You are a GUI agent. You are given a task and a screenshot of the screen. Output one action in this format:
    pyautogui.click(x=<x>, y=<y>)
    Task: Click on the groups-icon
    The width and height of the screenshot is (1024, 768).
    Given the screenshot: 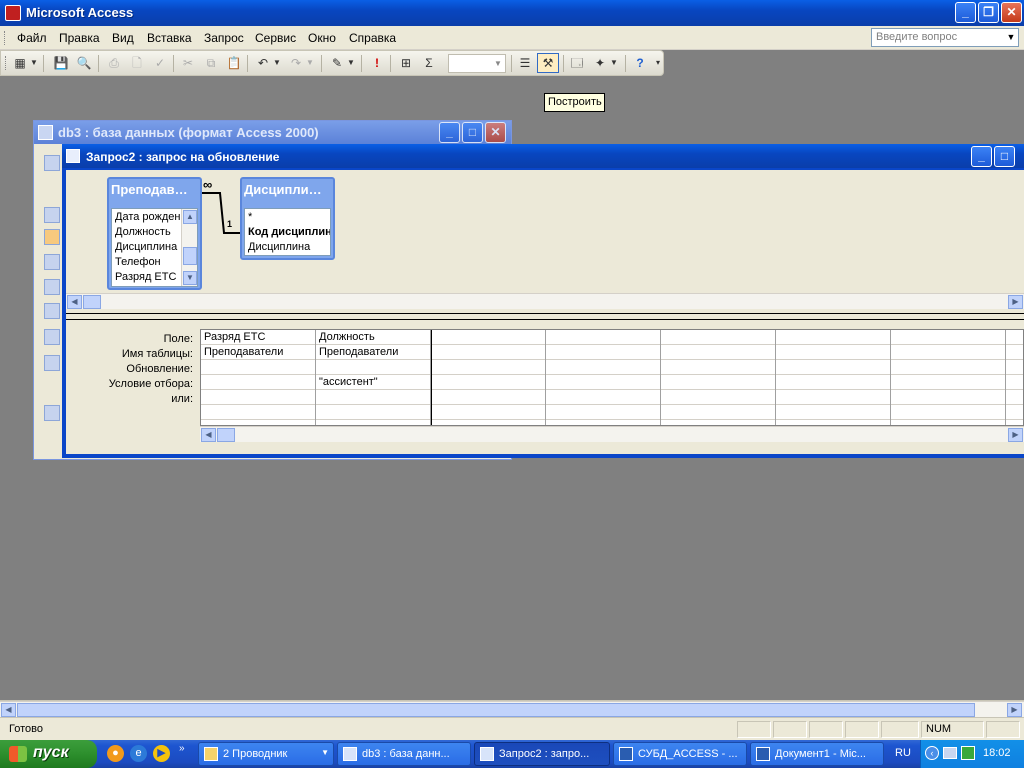 What is the action you would take?
    pyautogui.click(x=52, y=413)
    